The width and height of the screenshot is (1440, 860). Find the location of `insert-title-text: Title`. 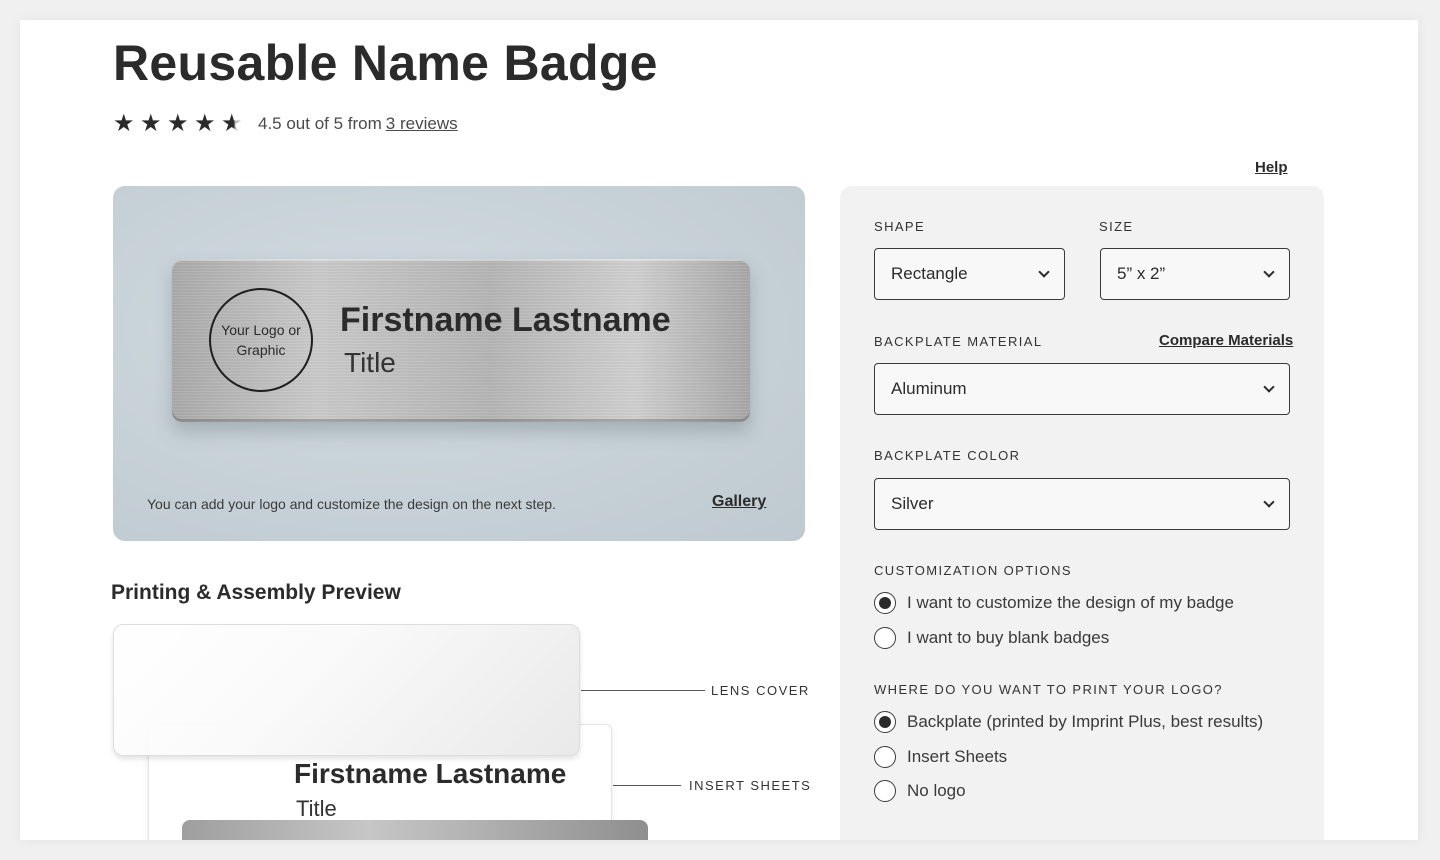

insert-title-text: Title is located at coordinates (316, 808).